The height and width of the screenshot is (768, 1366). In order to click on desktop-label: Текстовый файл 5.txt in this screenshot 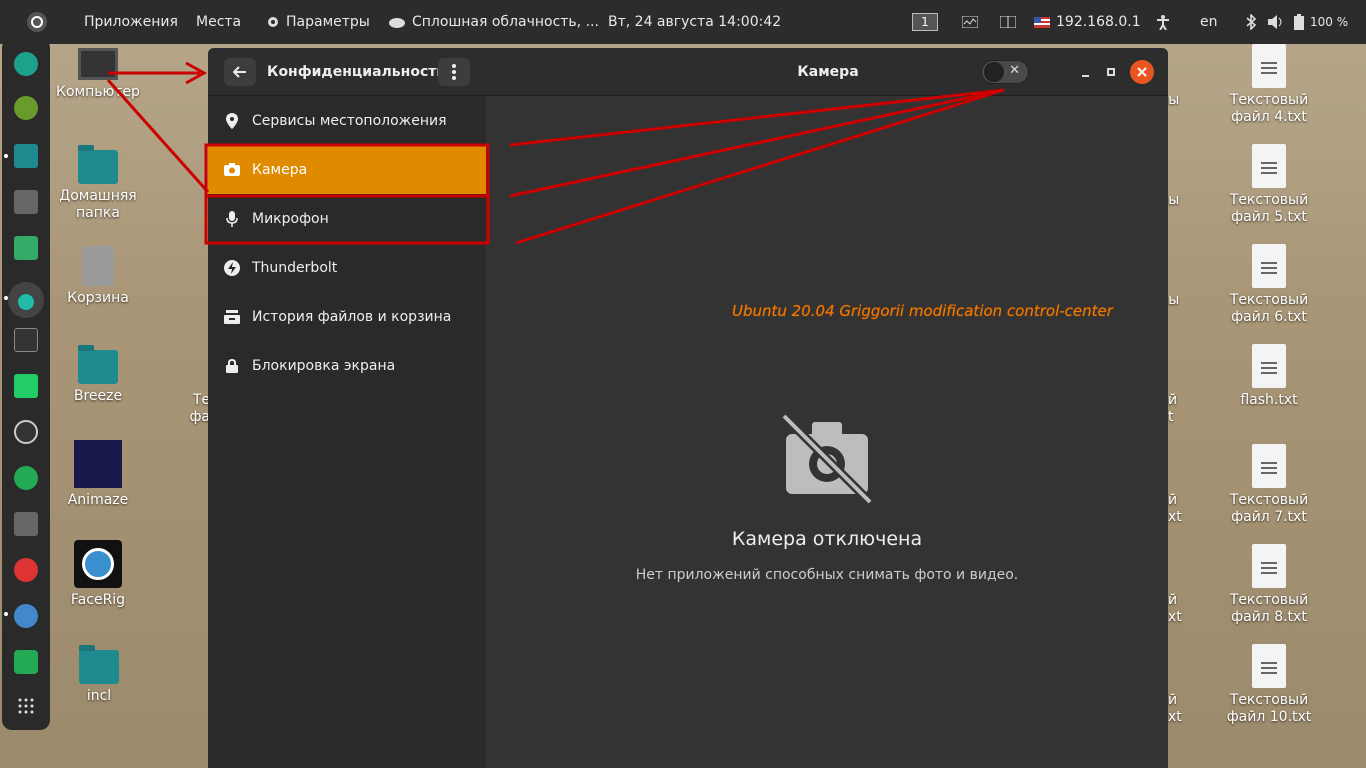, I will do `click(1269, 208)`.